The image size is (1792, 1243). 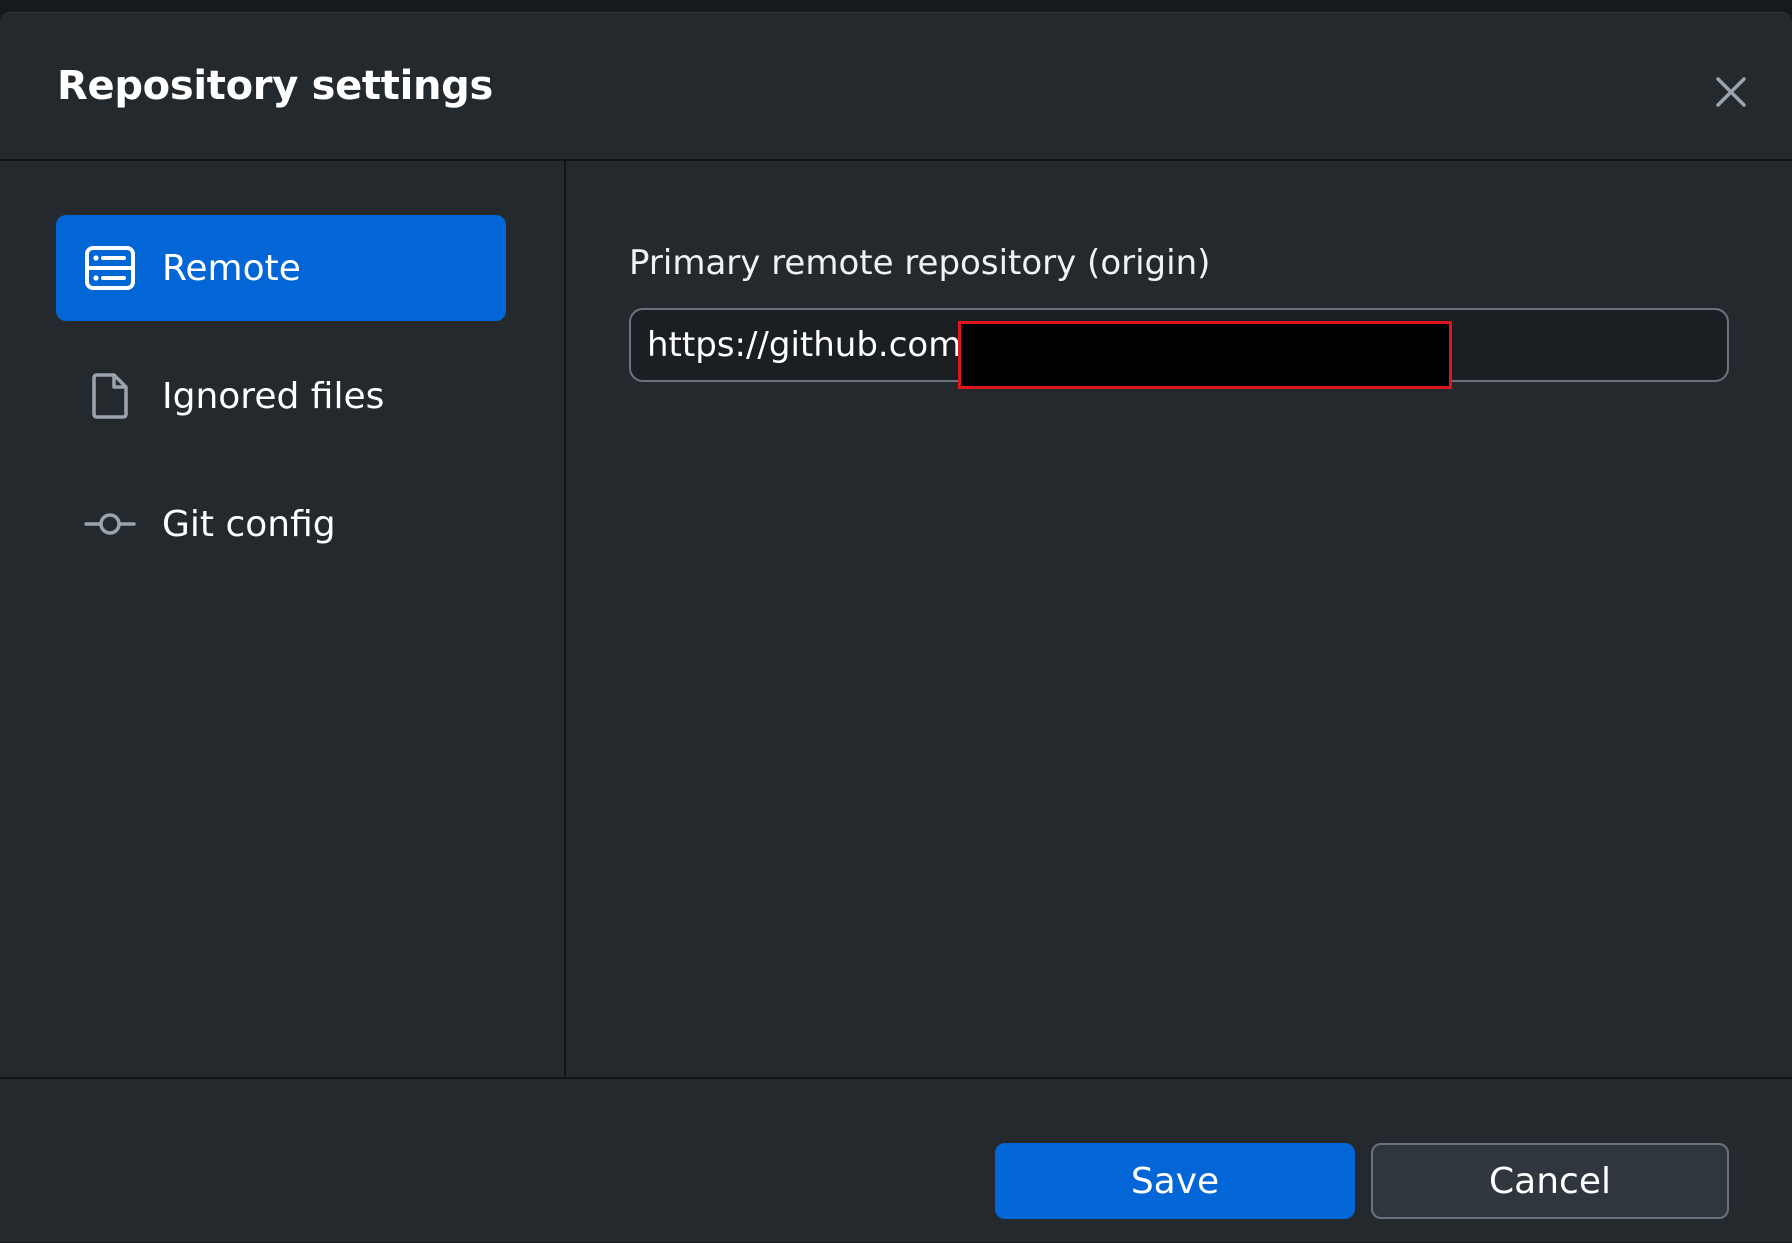 What do you see at coordinates (110, 268) in the screenshot?
I see `server-icon` at bounding box center [110, 268].